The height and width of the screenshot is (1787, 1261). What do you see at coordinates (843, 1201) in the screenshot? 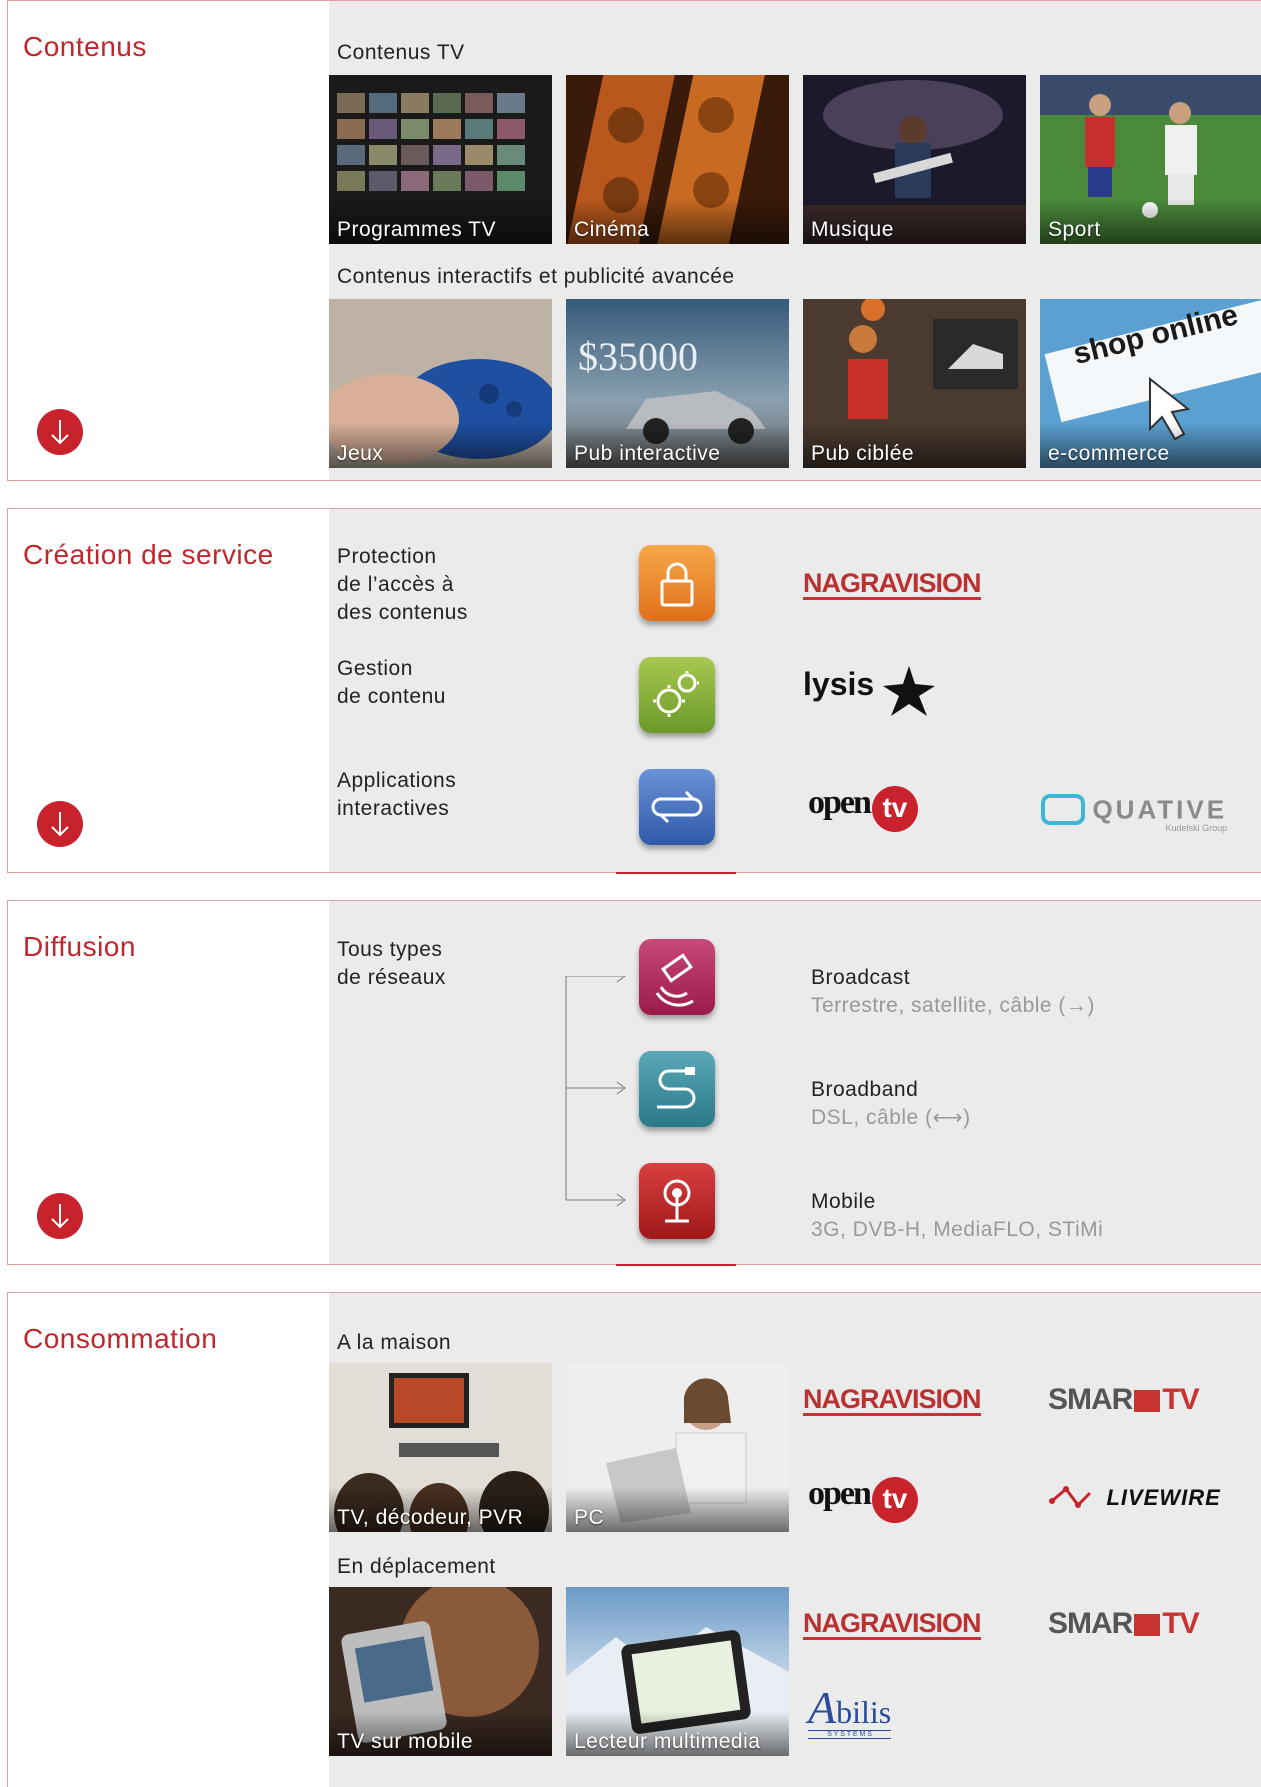
I see `network-name: Mobile` at bounding box center [843, 1201].